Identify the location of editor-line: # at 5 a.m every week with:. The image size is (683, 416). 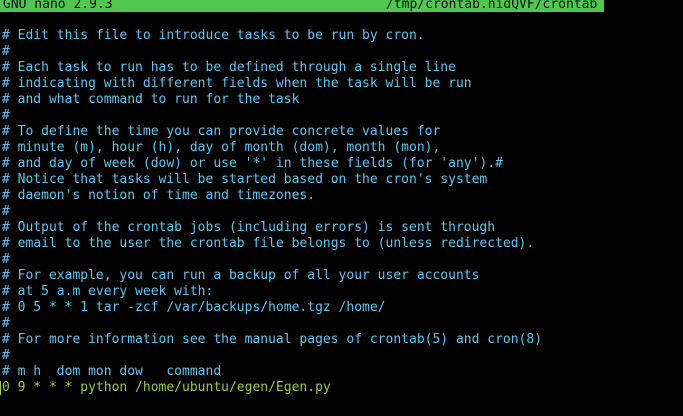
(342, 292).